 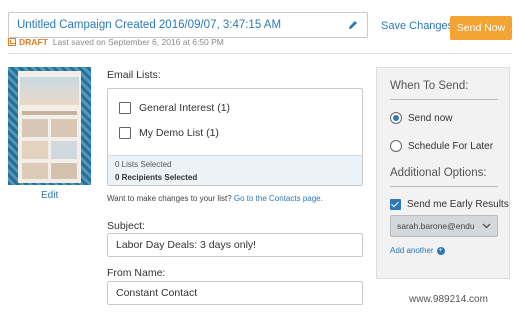 What do you see at coordinates (412, 250) in the screenshot?
I see `add-another-label: Add another` at bounding box center [412, 250].